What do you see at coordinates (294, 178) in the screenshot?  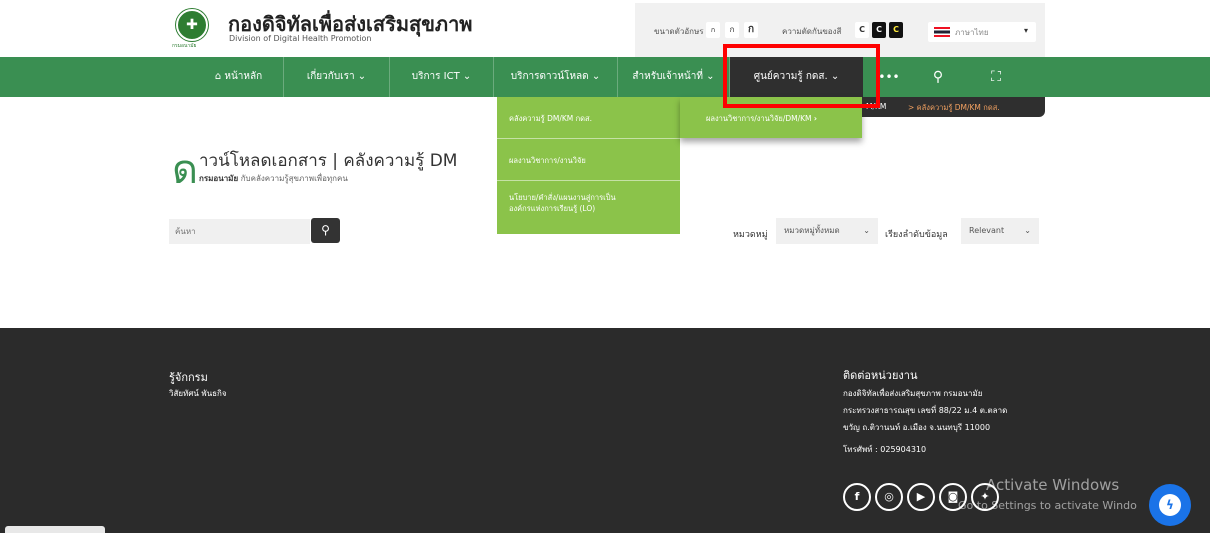 I see `page-subtitle-text: กับคลังความรู้สุขภาพเพื่อทุกคน` at bounding box center [294, 178].